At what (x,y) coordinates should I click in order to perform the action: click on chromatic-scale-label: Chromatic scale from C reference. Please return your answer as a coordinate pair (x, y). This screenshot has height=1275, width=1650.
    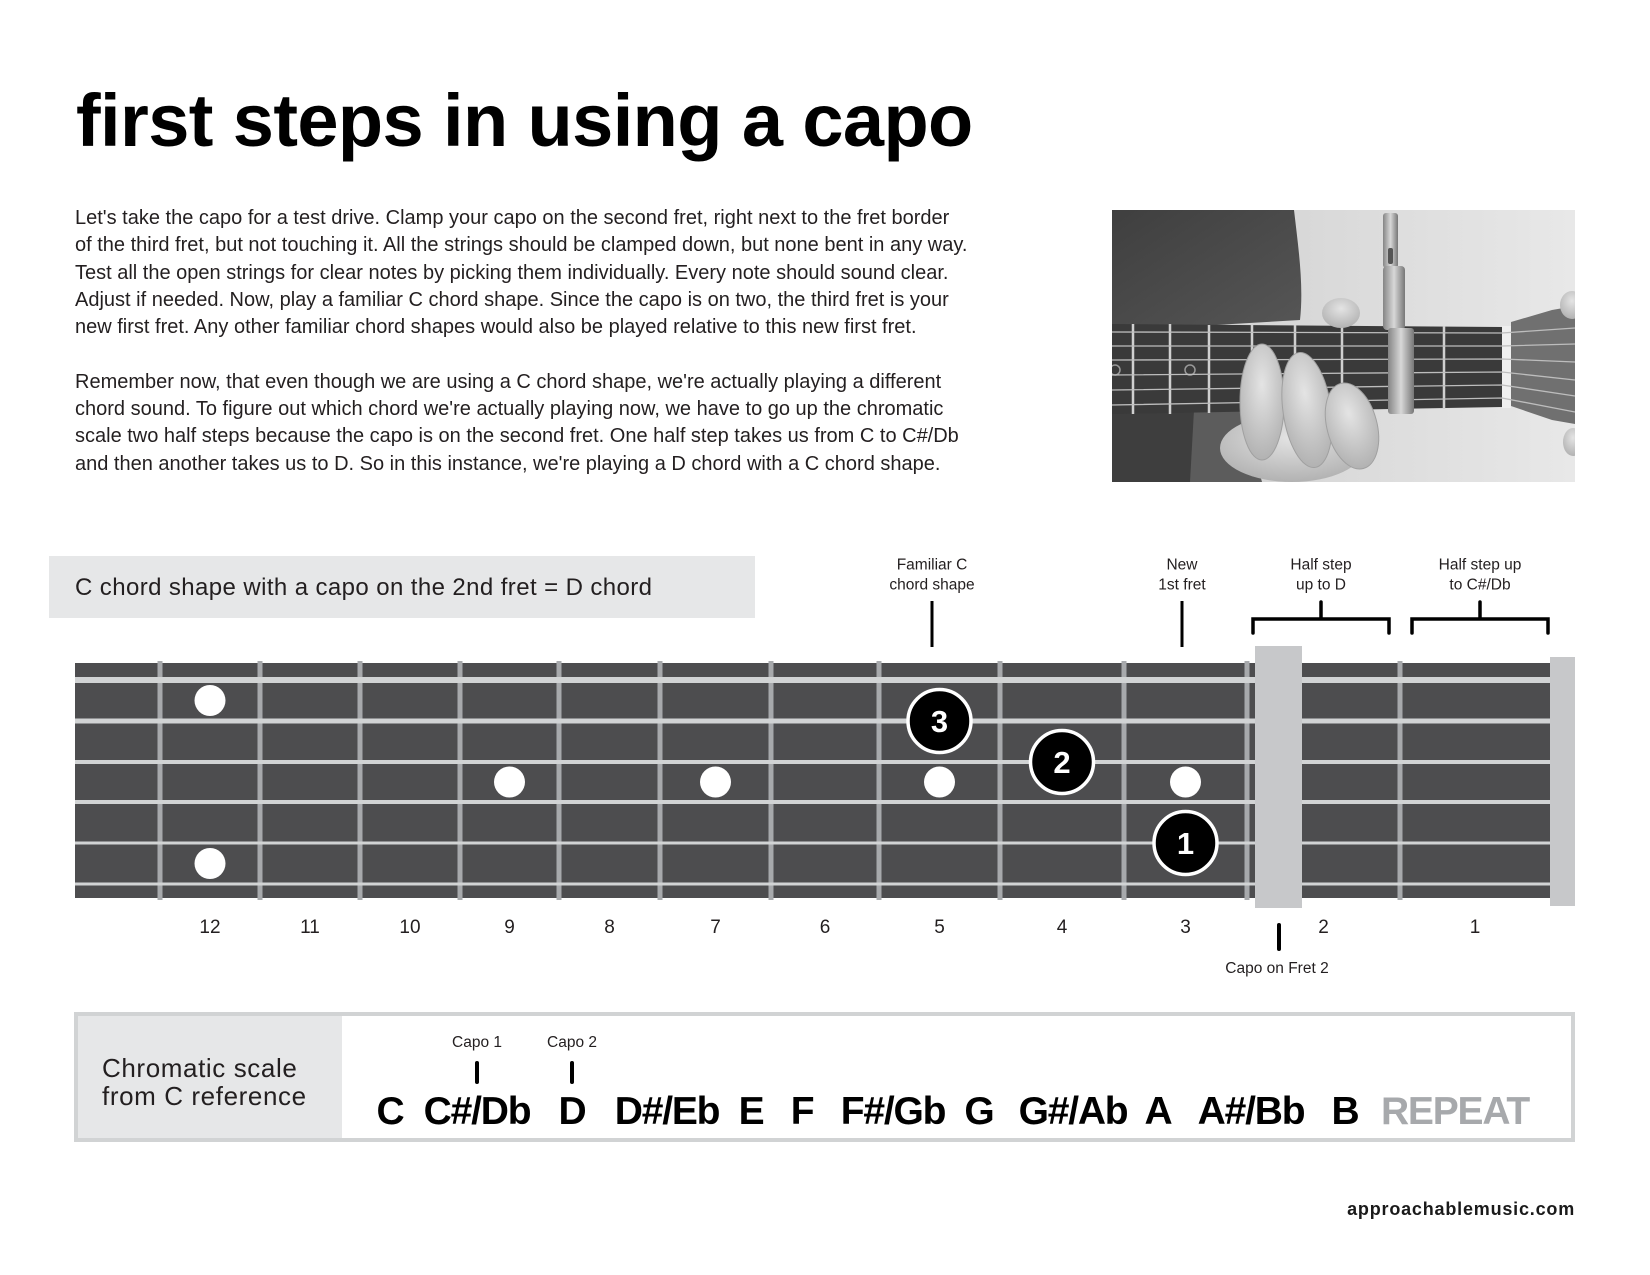
    Looking at the image, I should click on (204, 1082).